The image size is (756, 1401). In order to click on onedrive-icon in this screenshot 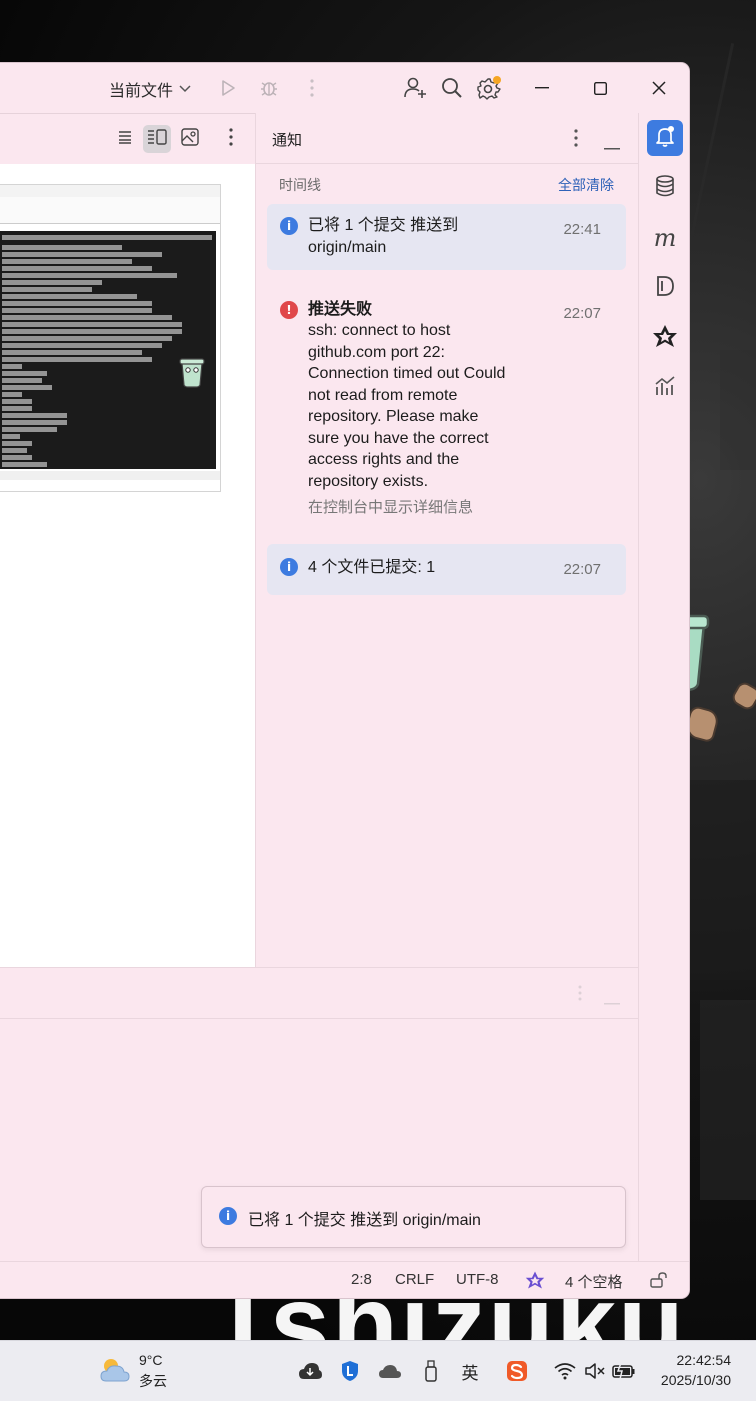, I will do `click(390, 1371)`.